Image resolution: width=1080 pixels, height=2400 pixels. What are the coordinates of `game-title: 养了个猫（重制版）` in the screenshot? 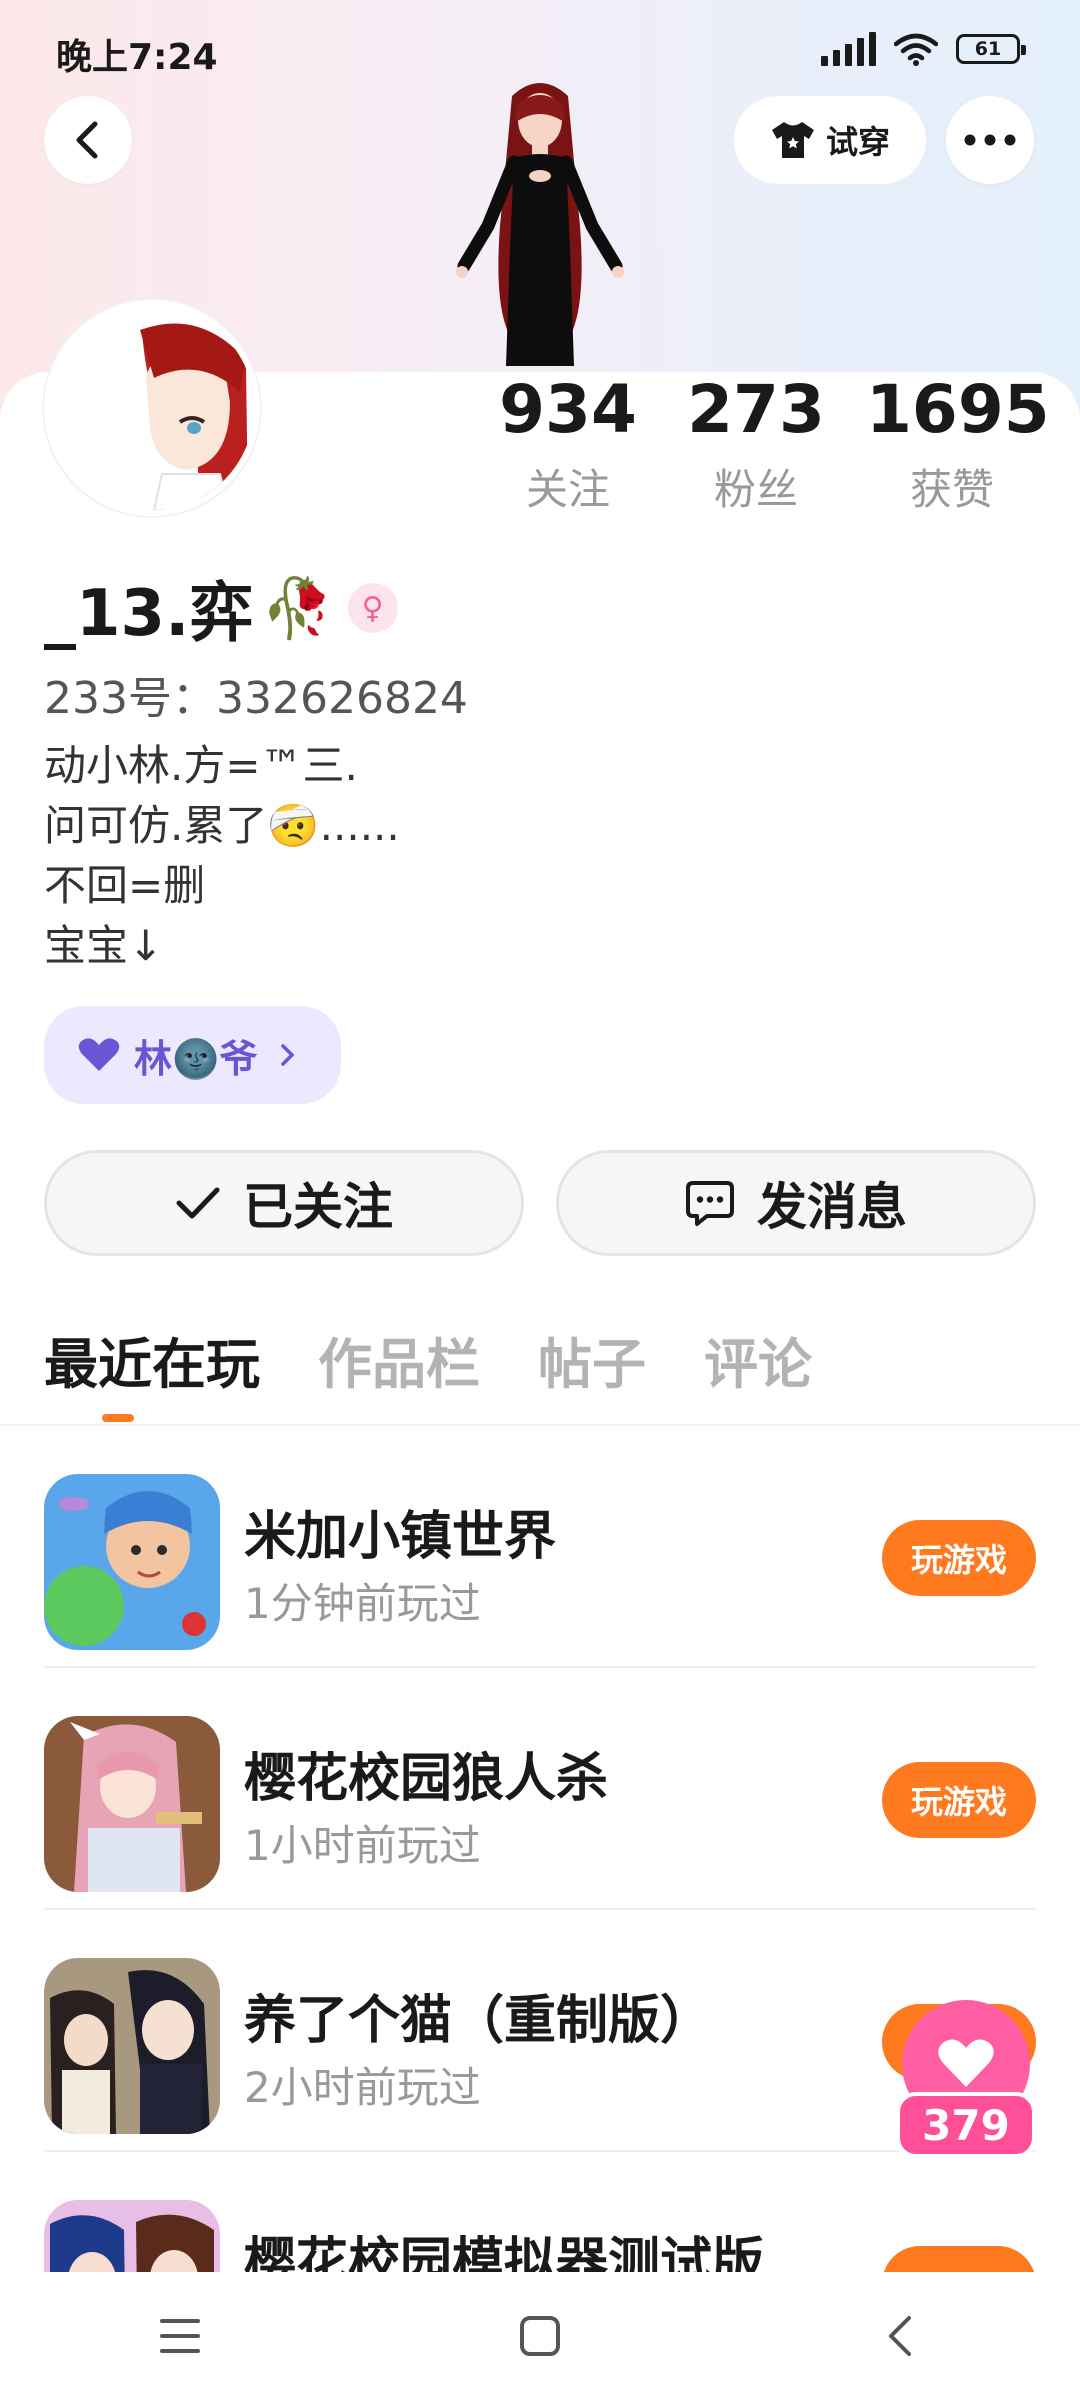 It's located at (478, 2021).